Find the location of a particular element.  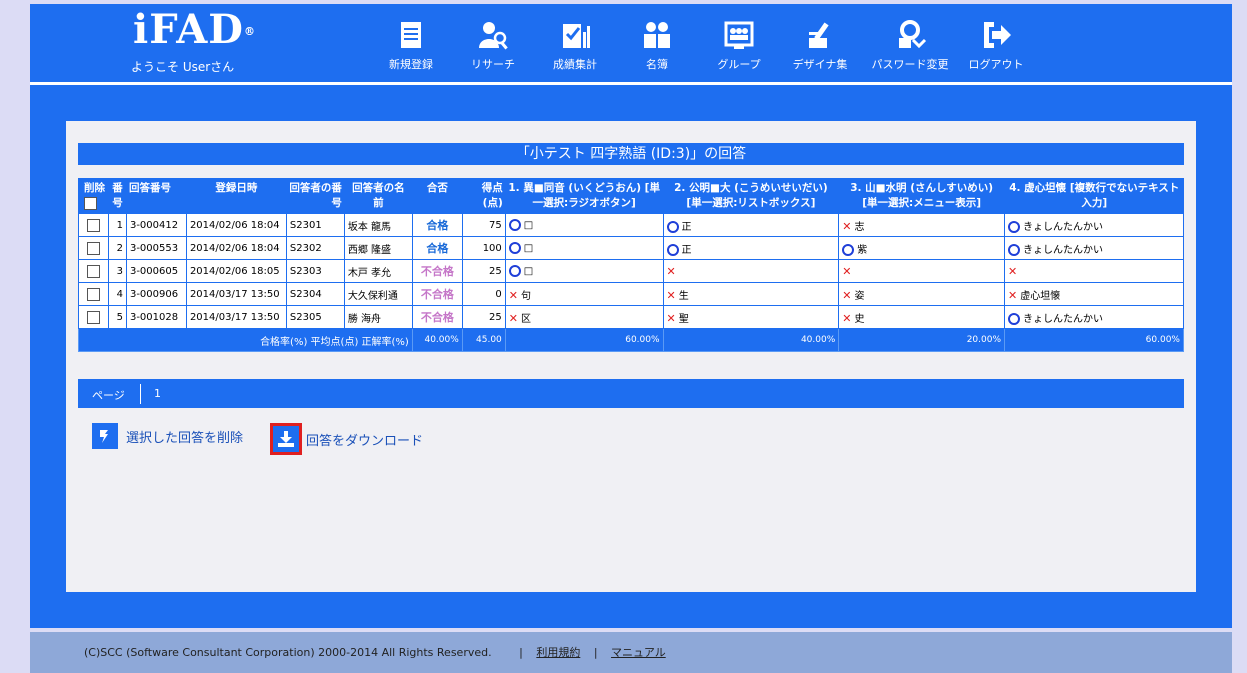

row-answer-no: 3-000605 is located at coordinates (156, 271).